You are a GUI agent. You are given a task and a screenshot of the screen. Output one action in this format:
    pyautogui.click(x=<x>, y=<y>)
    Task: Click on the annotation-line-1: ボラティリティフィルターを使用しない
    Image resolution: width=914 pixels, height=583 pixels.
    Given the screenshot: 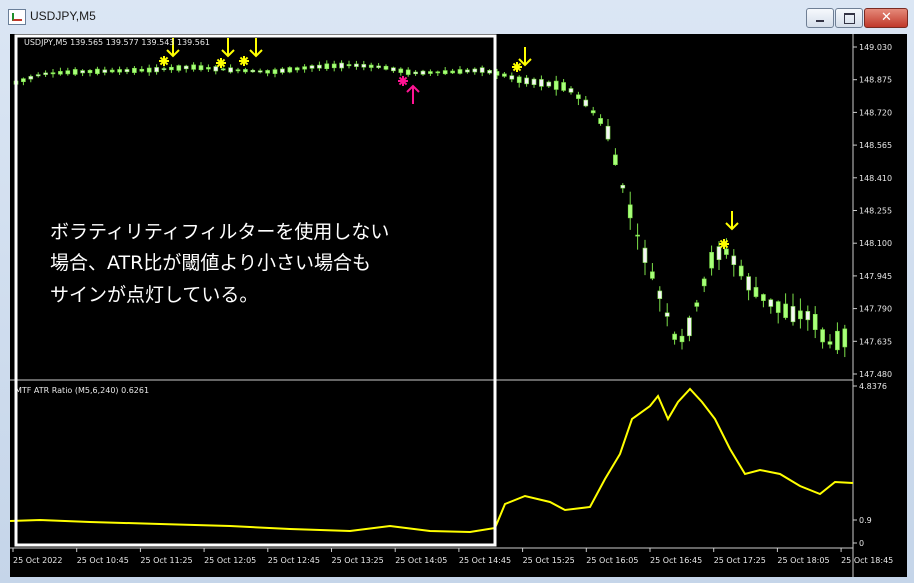 What is the action you would take?
    pyautogui.click(x=219, y=232)
    